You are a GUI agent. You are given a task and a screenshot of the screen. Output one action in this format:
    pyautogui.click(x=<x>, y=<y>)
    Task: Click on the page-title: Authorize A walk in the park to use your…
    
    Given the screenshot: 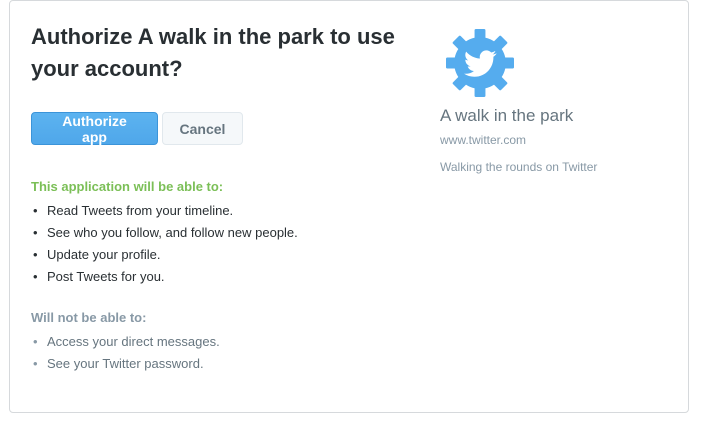 What is the action you would take?
    pyautogui.click(x=213, y=52)
    